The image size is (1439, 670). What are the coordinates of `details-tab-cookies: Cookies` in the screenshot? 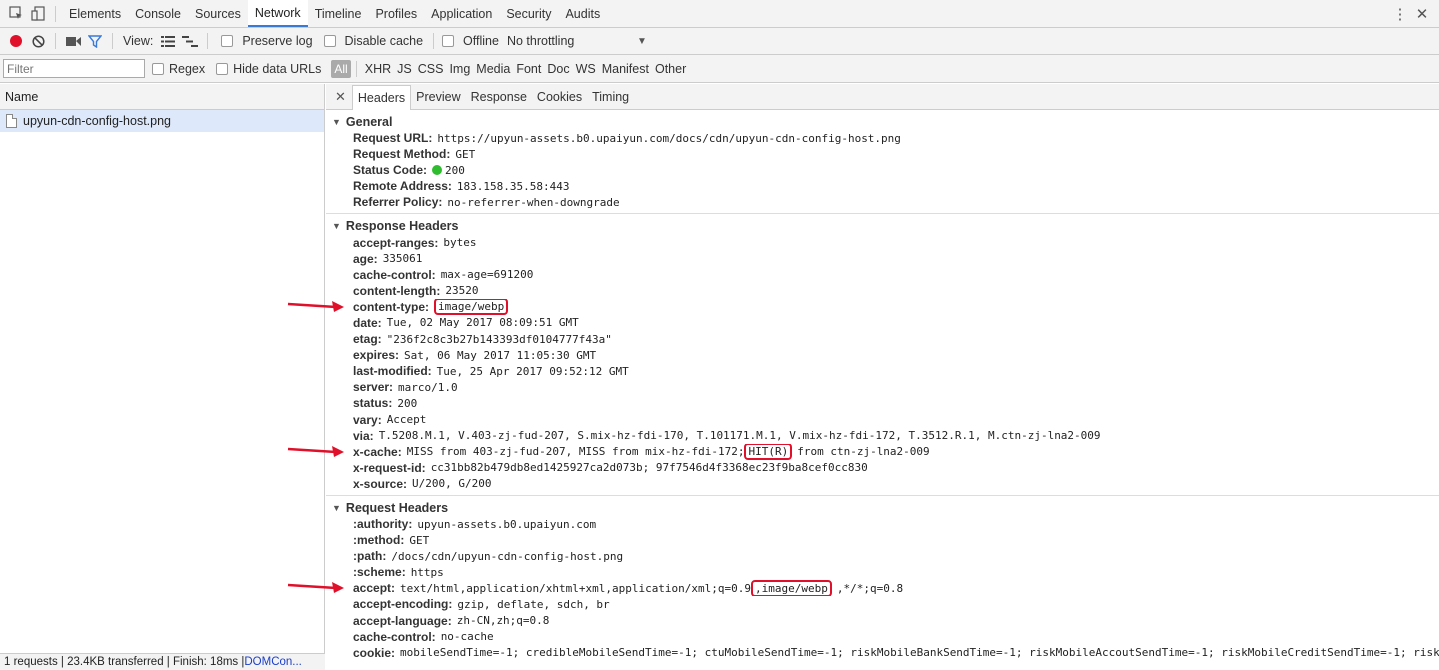 It's located at (559, 96).